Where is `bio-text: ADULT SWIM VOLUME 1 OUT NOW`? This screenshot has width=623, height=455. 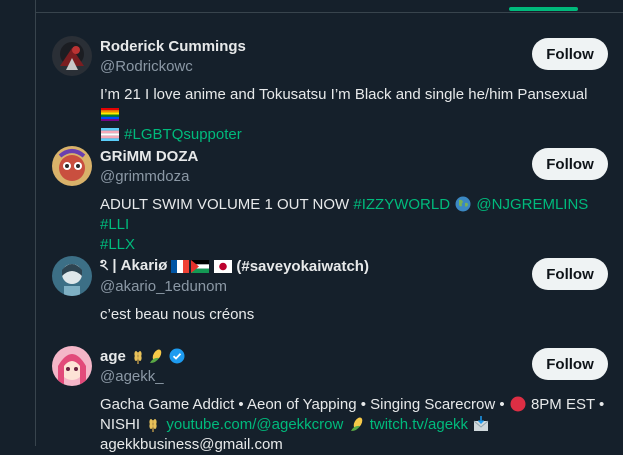
bio-text: ADULT SWIM VOLUME 1 OUT NOW is located at coordinates (225, 204).